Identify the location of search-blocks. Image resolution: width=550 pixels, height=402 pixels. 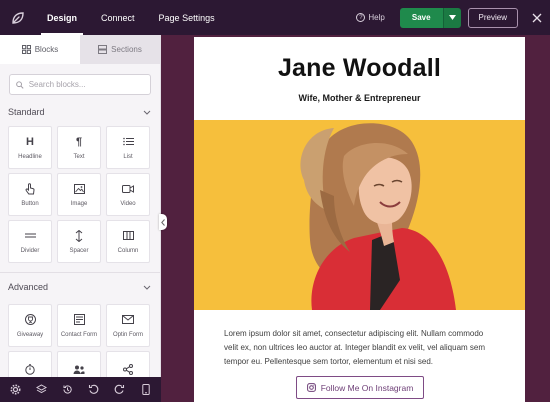
(80, 84).